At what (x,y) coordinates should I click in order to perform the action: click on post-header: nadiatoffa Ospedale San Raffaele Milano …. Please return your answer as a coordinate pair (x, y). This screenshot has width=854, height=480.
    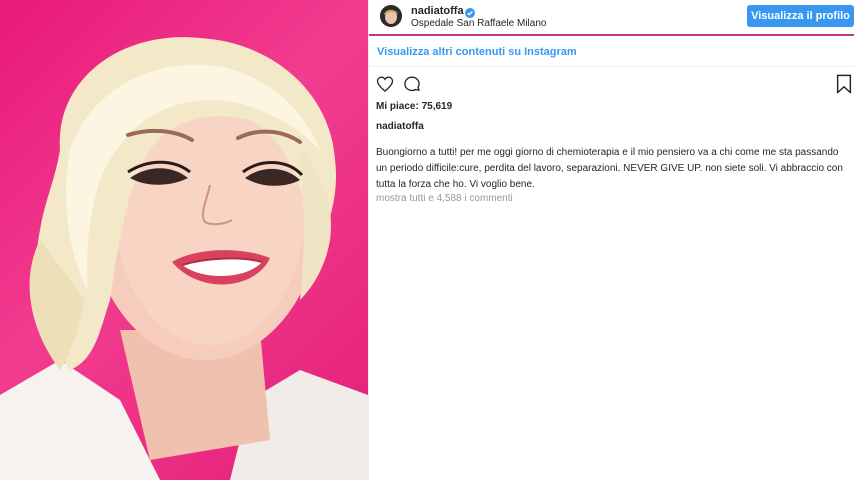
    Looking at the image, I should click on (611, 18).